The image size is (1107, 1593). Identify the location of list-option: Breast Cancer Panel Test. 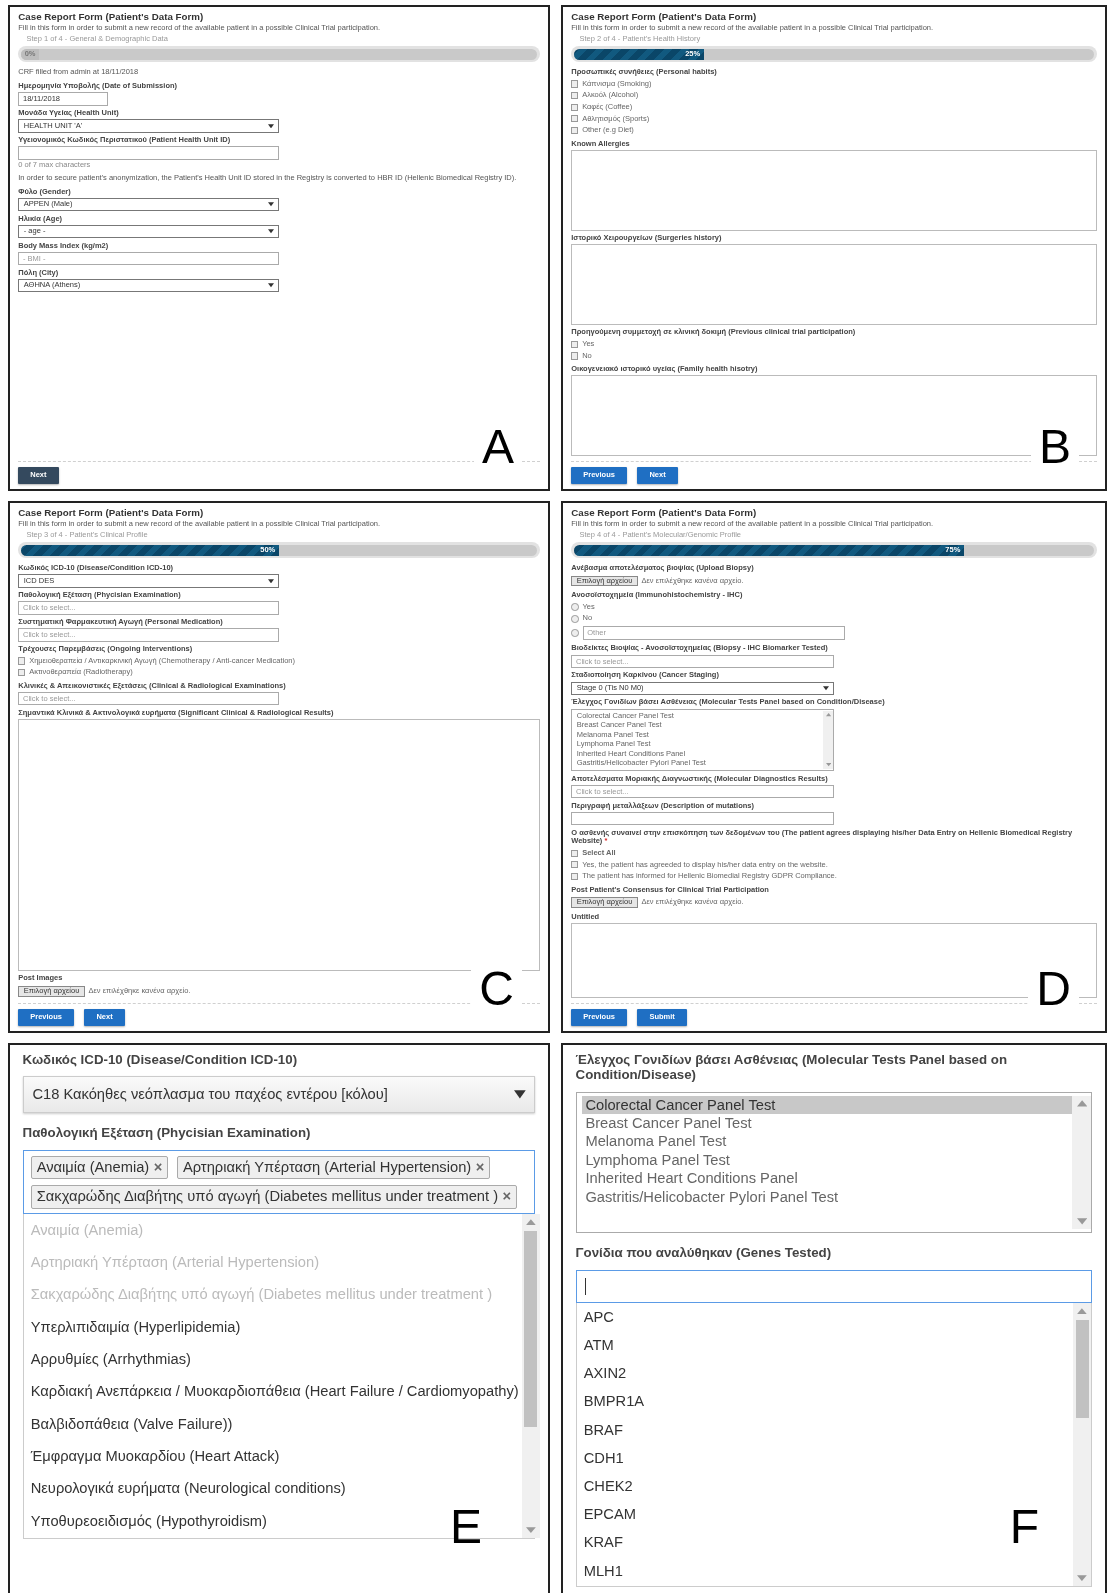
(827, 1123).